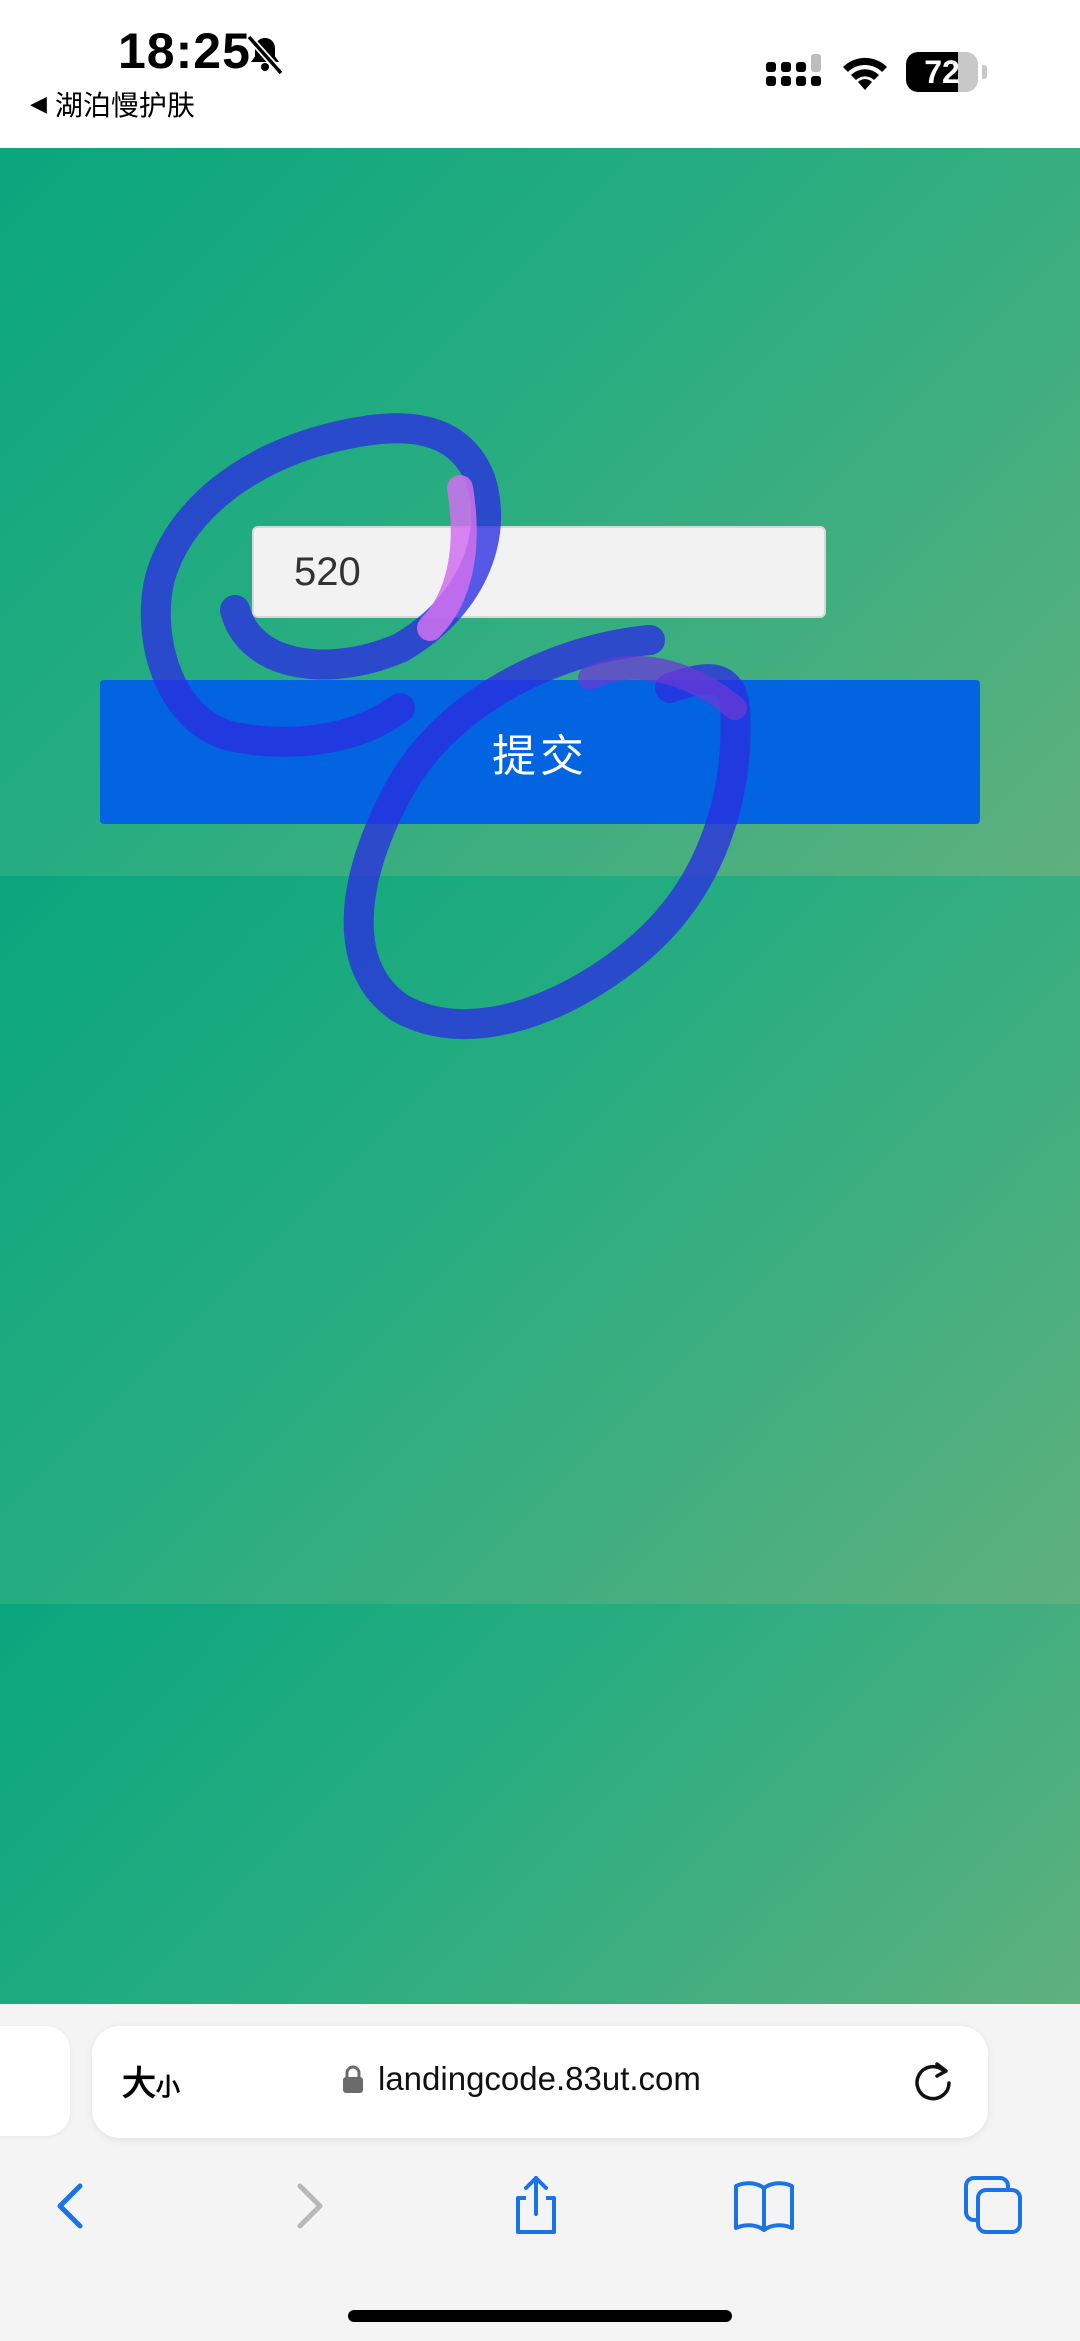  I want to click on back-app-label: 湖泊慢护肤, so click(124, 105).